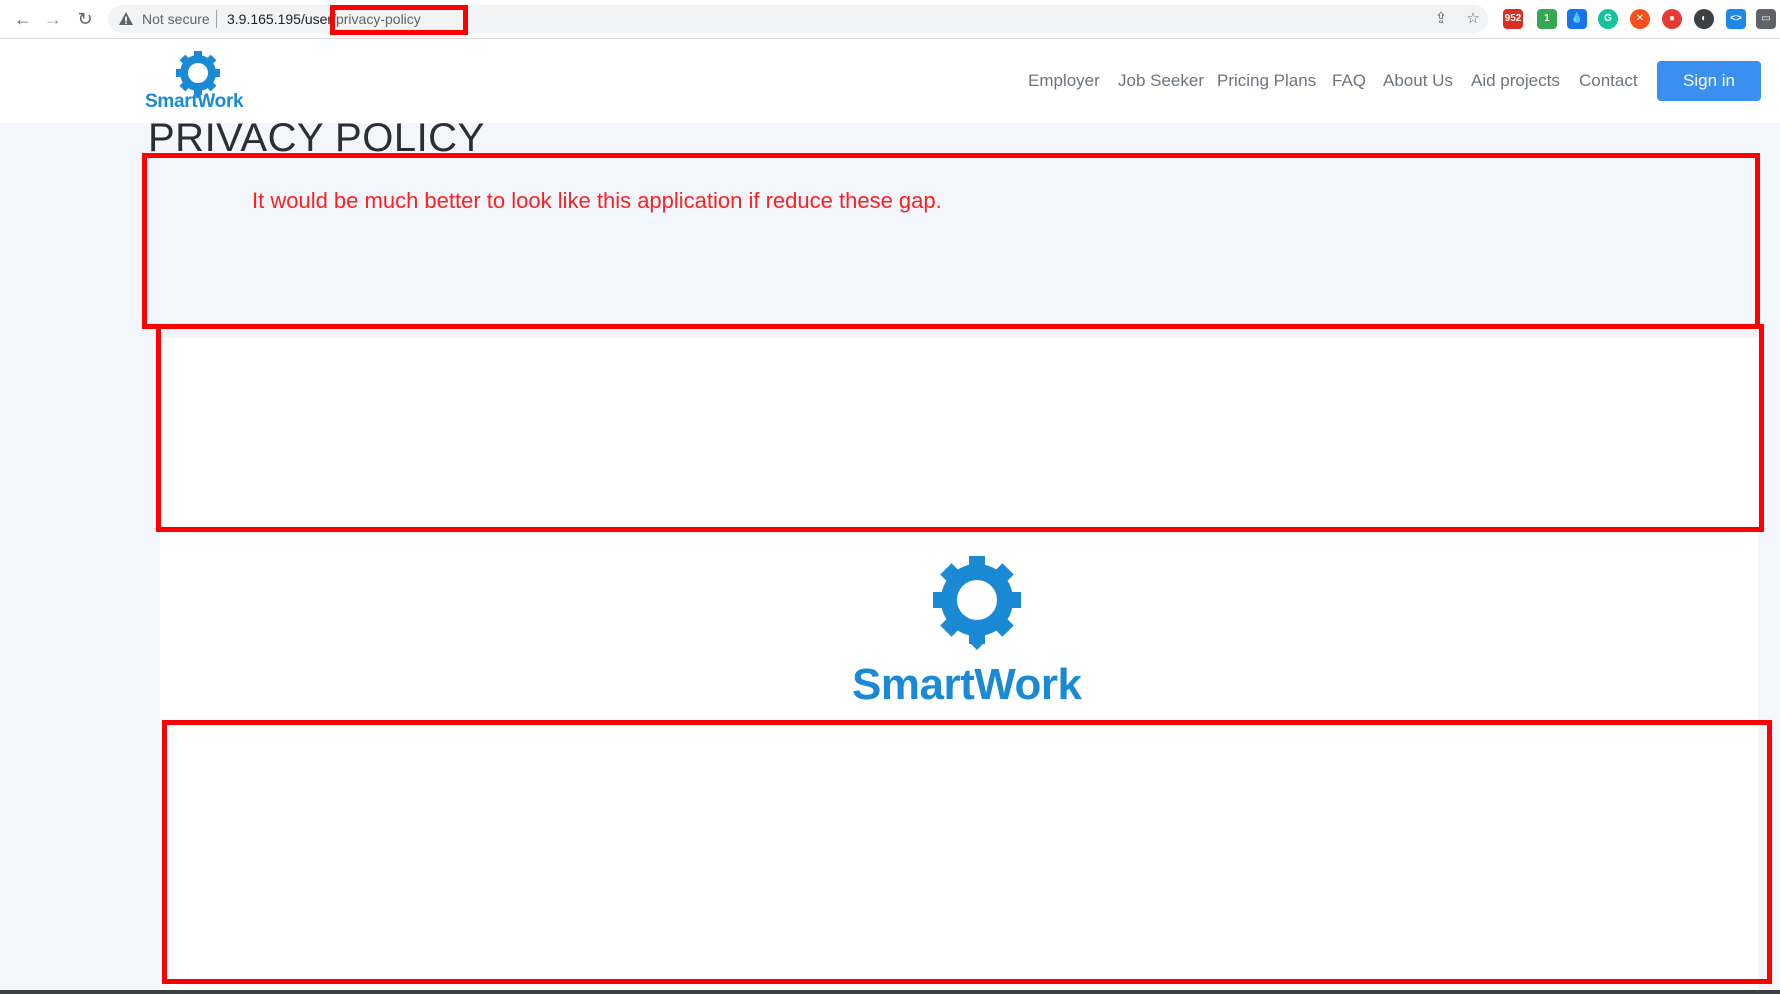 The width and height of the screenshot is (1780, 994). Describe the element at coordinates (1704, 19) in the screenshot. I see `mouse-extension-icon: ◐` at that location.